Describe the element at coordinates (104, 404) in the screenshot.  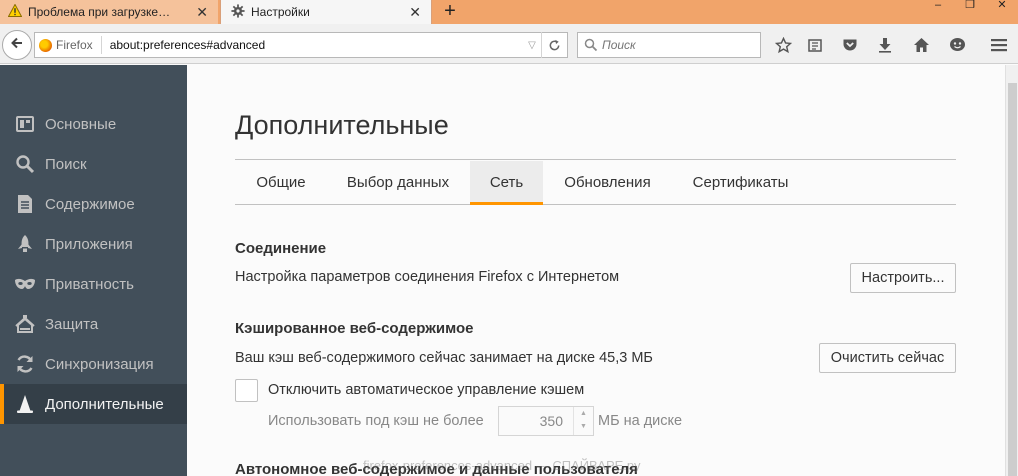
I see `sidebar-item-label: Дополнительные` at that location.